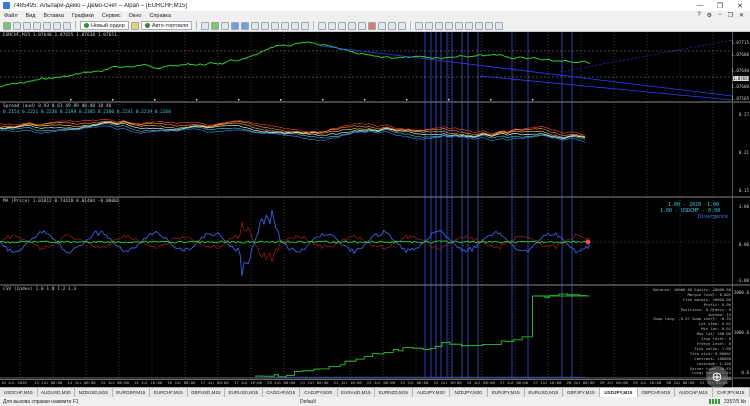  Describe the element at coordinates (332, 25) in the screenshot. I see `vertical-line-icon` at that location.